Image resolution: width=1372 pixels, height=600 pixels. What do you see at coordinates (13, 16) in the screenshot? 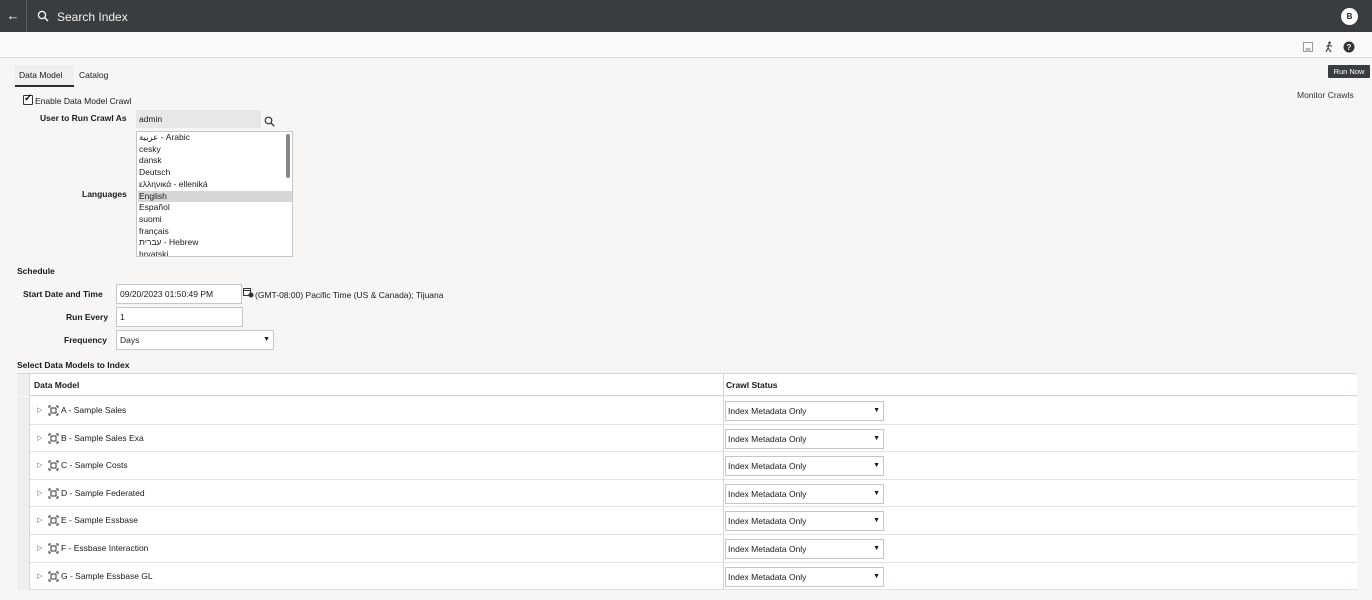
I see `back-arrow-icon: ←` at bounding box center [13, 16].